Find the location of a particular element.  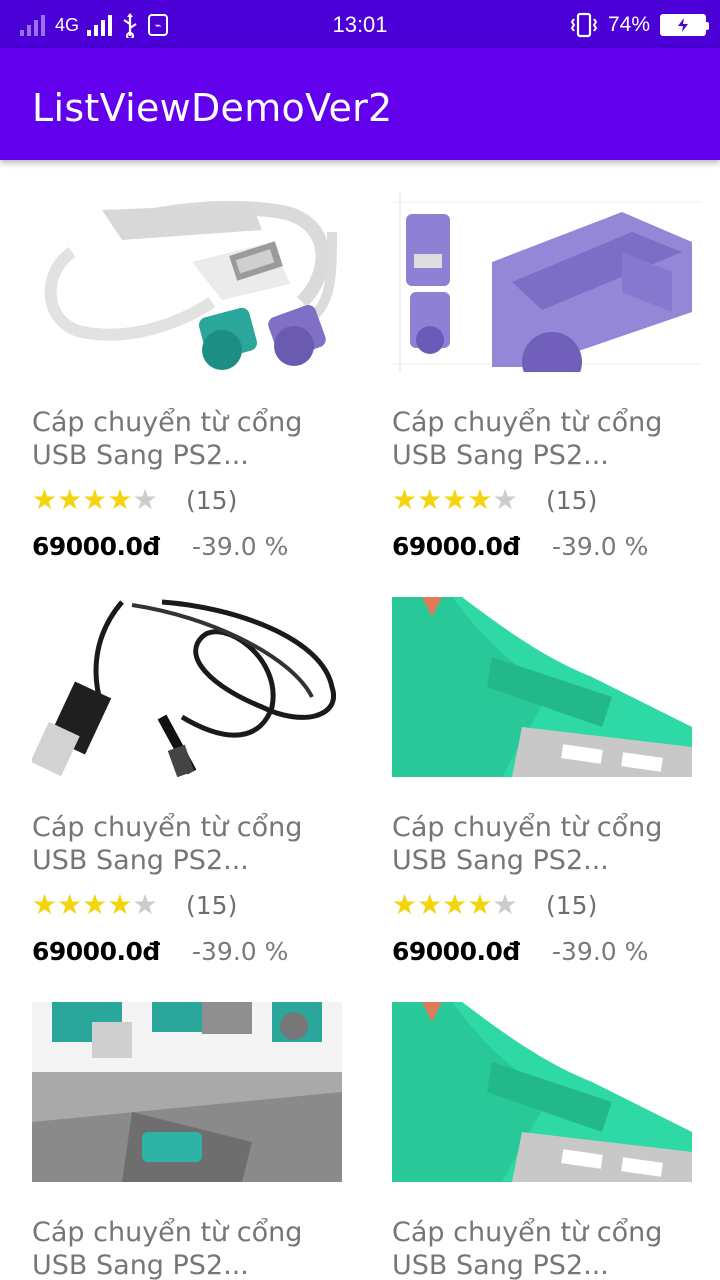

app-bar: ListViewDemoVer2 is located at coordinates (360, 104).